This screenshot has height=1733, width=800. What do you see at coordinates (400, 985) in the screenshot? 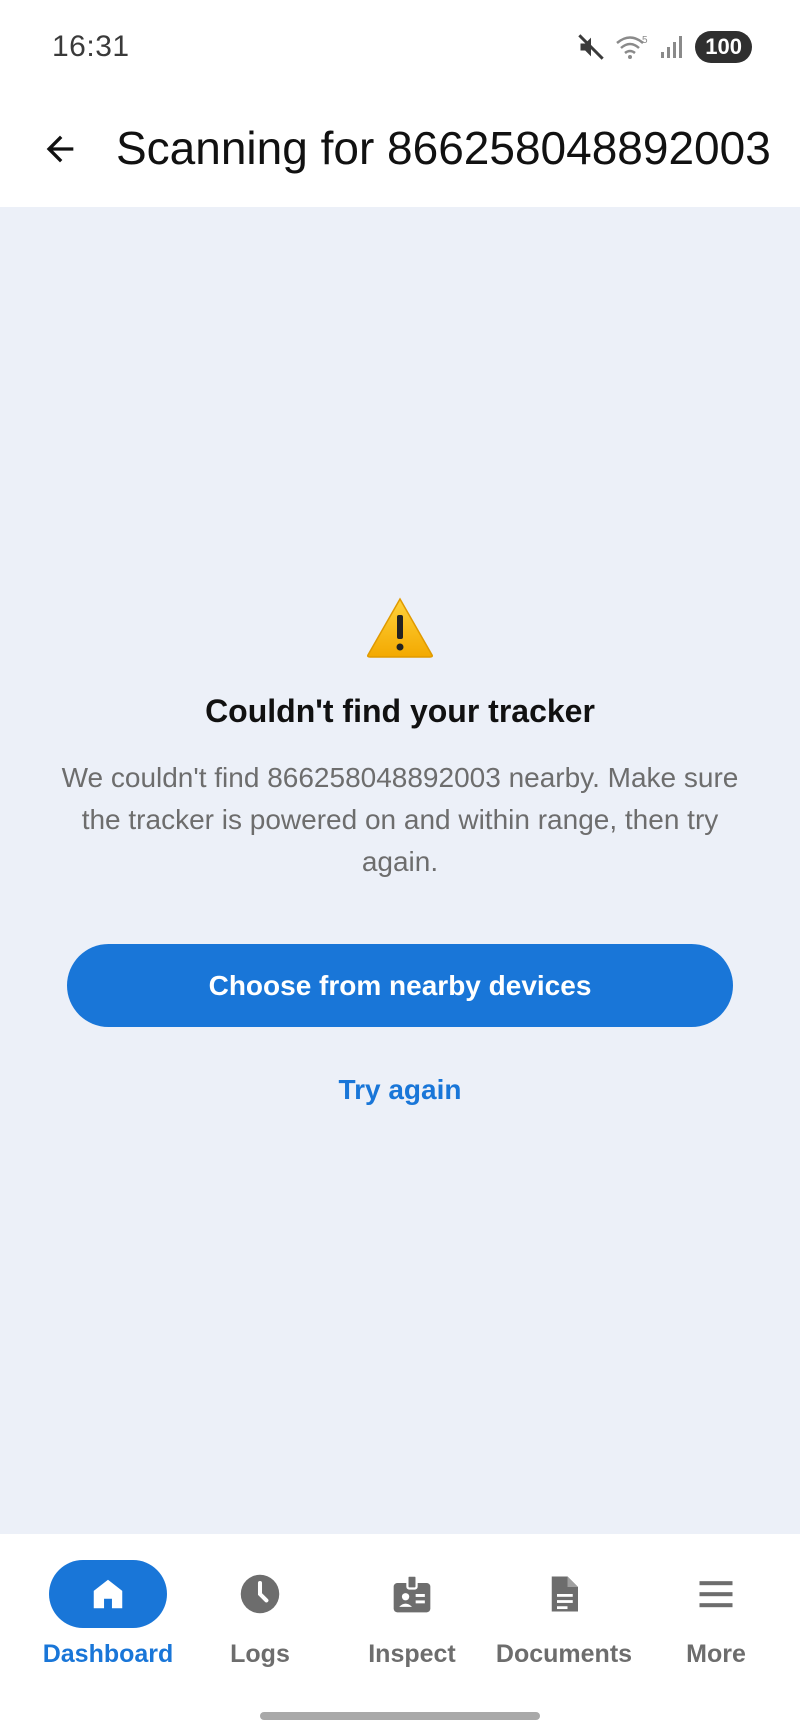
I see `choose-nearby-devices-button: Choose from nearby devices` at bounding box center [400, 985].